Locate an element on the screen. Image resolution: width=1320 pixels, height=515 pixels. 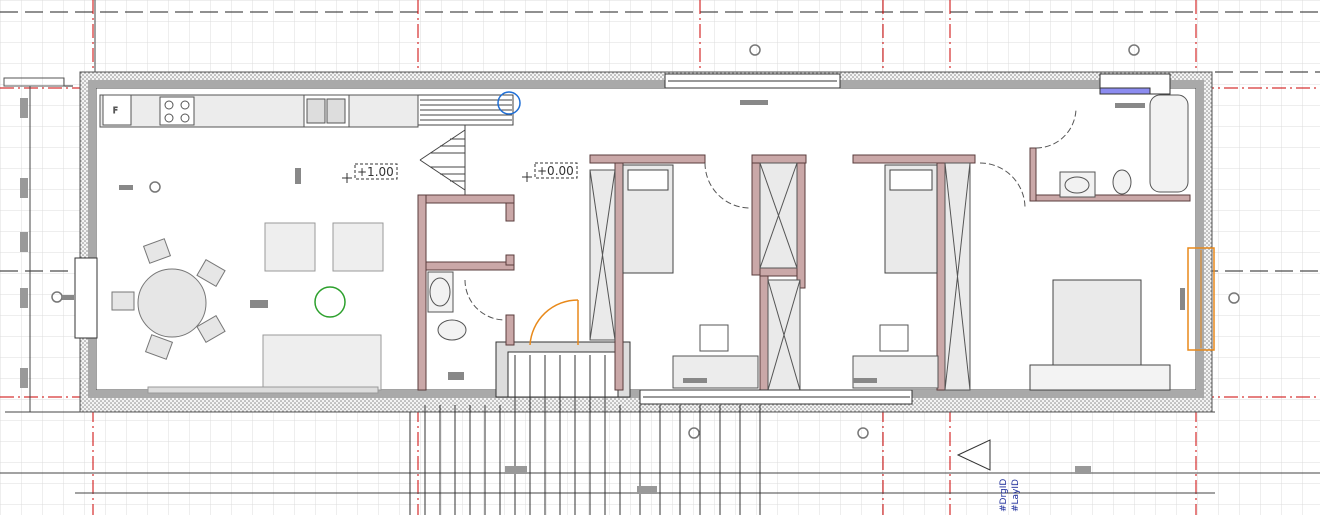
level-label-lower: +0.00 is located at coordinates (555, 171).